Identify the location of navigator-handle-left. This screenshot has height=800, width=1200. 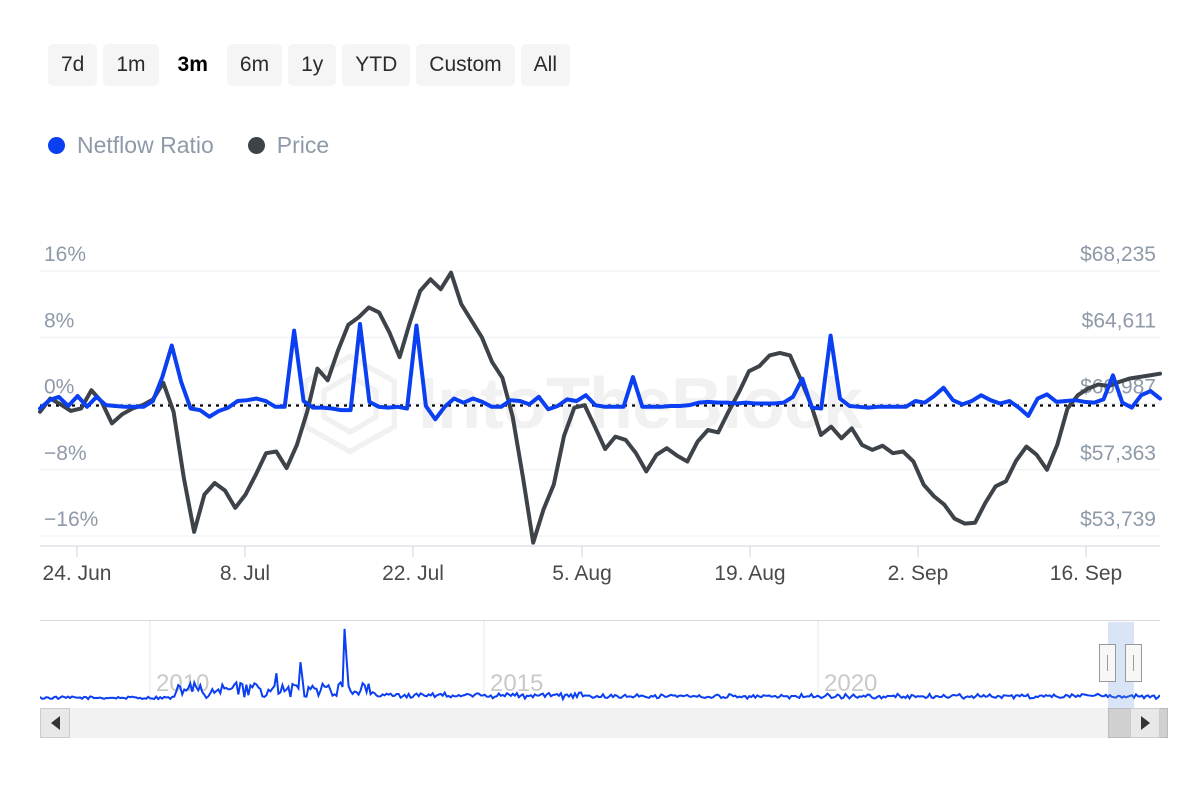
(1107, 663).